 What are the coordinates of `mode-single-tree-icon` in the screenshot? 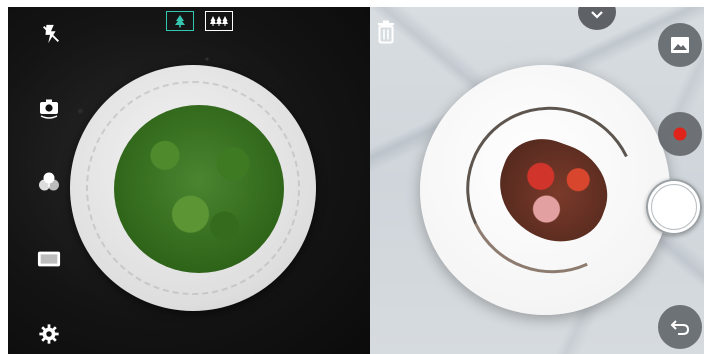 It's located at (180, 21).